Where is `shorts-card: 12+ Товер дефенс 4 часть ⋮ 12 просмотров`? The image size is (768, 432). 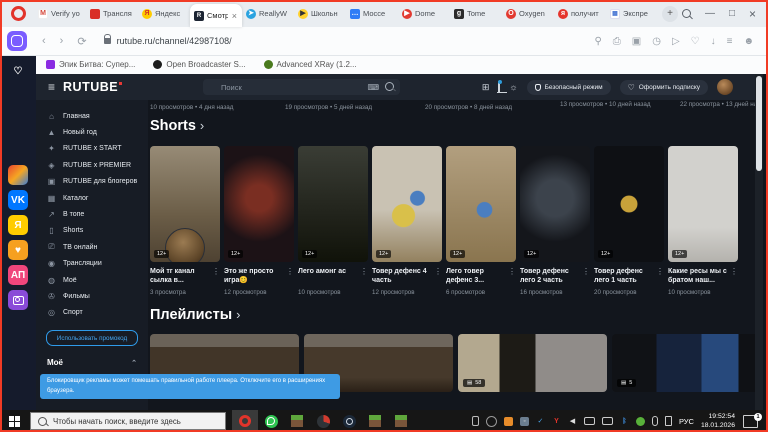
shorts-card: 12+ Товер дефенс 4 часть ⋮ 12 просмотров is located at coordinates (407, 221).